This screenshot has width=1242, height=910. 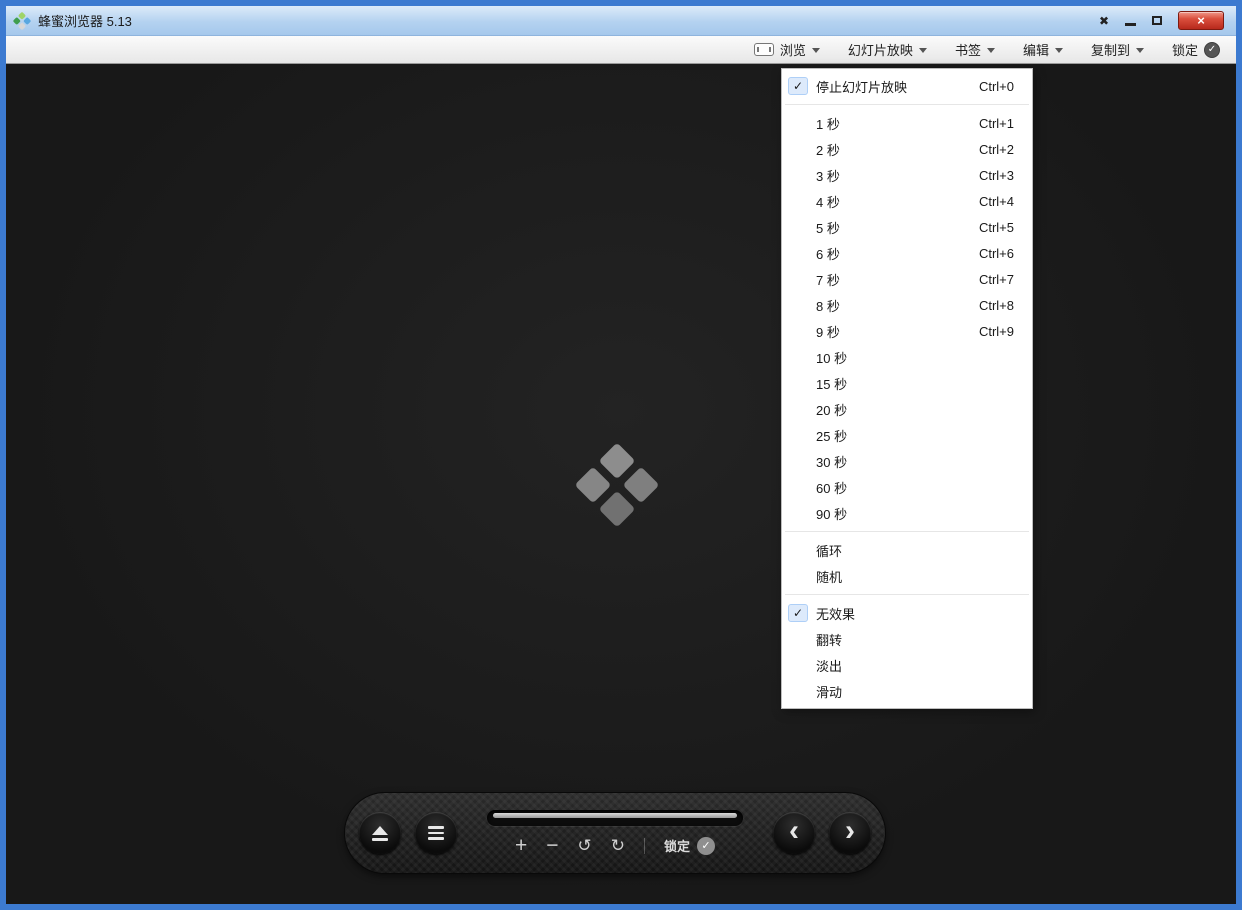 What do you see at coordinates (1157, 20) in the screenshot?
I see `maximize-button` at bounding box center [1157, 20].